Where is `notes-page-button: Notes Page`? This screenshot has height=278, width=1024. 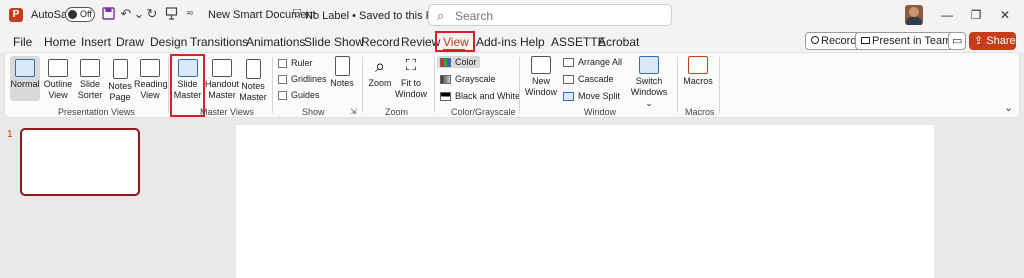
notes-page-button: Notes Page is located at coordinates (120, 81).